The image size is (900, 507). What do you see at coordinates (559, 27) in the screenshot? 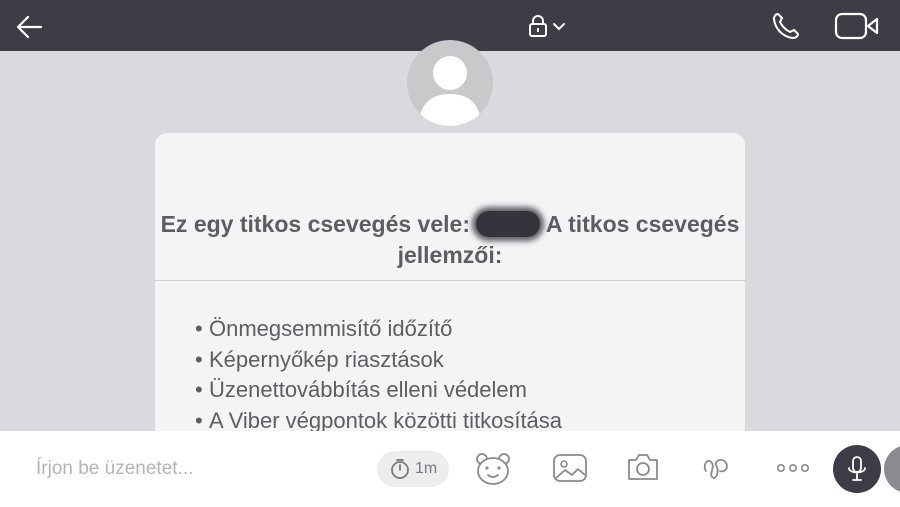
I see `chevron-down-icon` at bounding box center [559, 27].